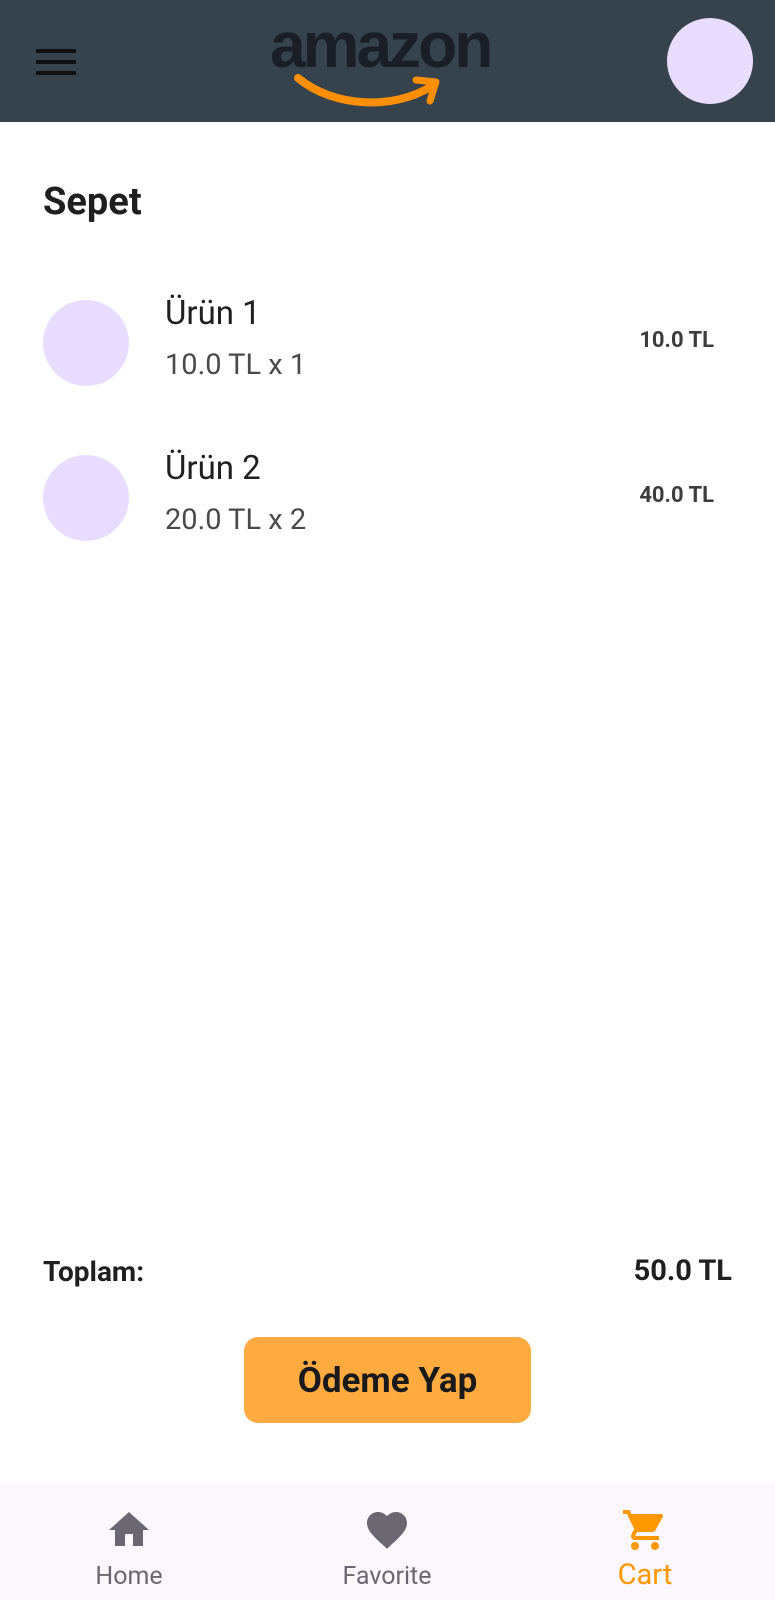 This screenshot has width=775, height=1600. I want to click on bottom-navigation-bar: Home Favorite Cart, so click(387, 1542).